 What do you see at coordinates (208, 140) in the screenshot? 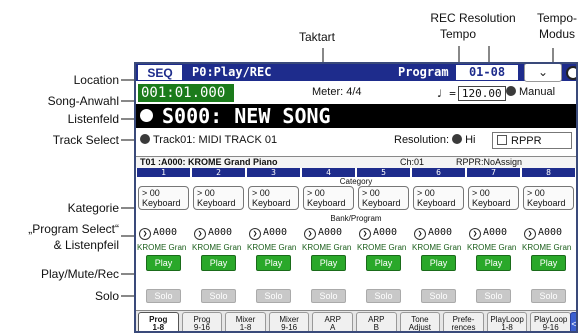
I see `track-select: Track01: MIDI TRACK 01` at bounding box center [208, 140].